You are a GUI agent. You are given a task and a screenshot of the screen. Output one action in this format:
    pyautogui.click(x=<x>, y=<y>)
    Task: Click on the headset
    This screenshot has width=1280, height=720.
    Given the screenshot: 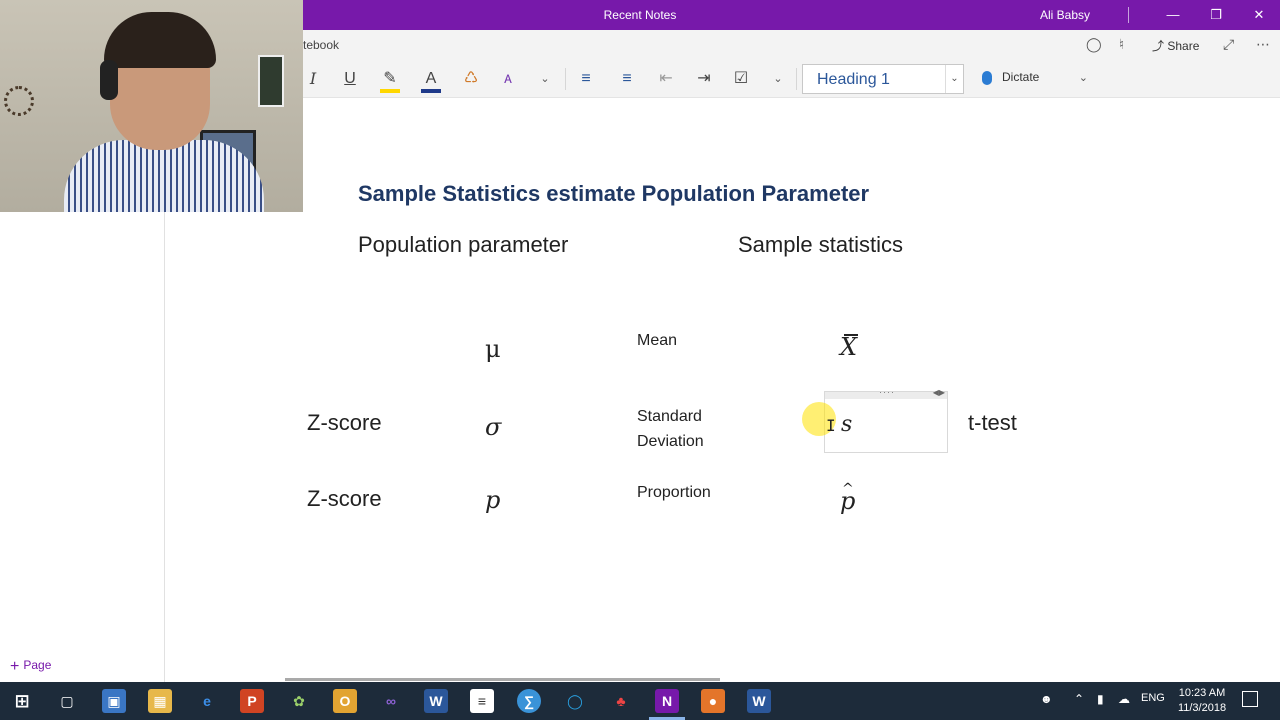 What is the action you would take?
    pyautogui.click(x=109, y=80)
    